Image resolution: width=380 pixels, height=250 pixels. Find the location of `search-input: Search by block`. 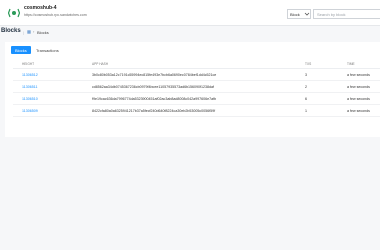

search-input: Search by block is located at coordinates (346, 14).